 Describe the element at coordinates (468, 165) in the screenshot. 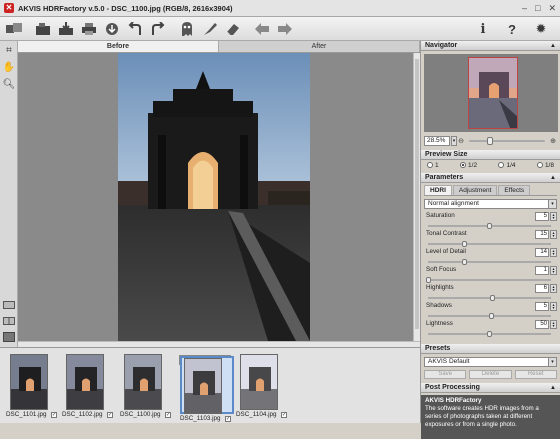

I see `preview-size-option: 1/2` at that location.